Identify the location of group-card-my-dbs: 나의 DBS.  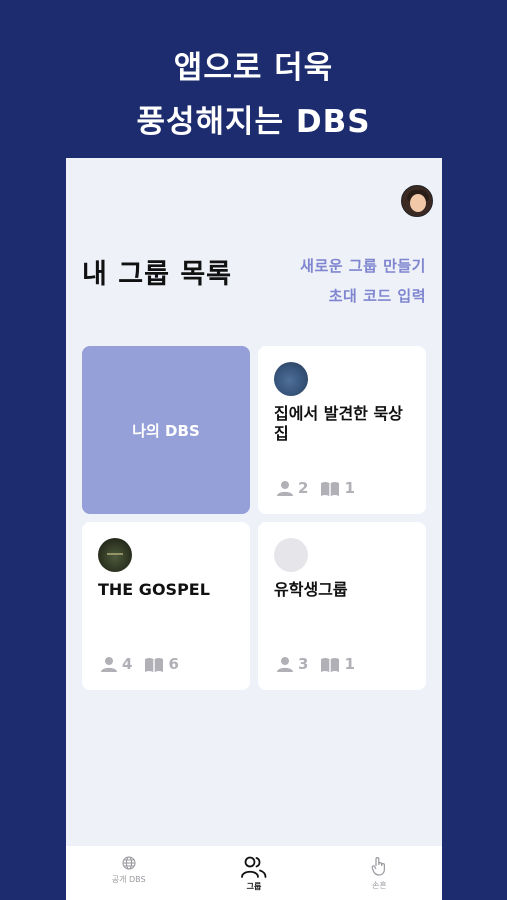
(166, 430).